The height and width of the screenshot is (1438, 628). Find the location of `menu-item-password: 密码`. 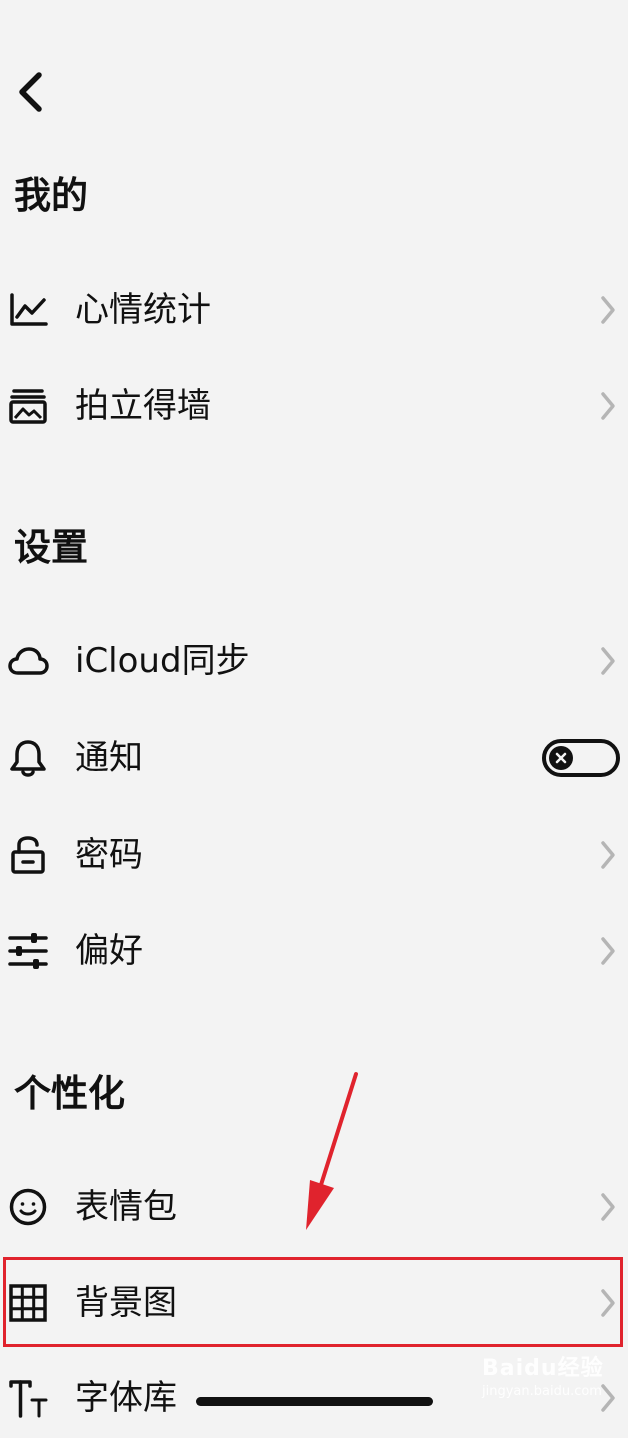

menu-item-password: 密码 is located at coordinates (314, 855).